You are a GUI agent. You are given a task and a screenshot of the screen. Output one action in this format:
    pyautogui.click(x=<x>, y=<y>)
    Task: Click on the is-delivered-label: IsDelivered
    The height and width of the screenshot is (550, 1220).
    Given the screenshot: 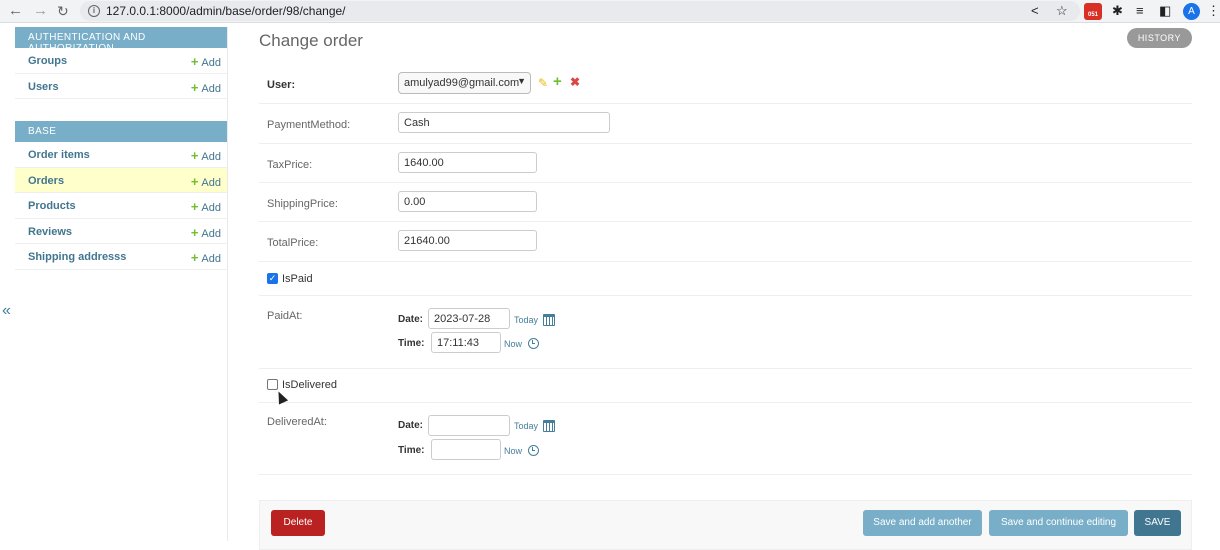 What is the action you would take?
    pyautogui.click(x=309, y=385)
    